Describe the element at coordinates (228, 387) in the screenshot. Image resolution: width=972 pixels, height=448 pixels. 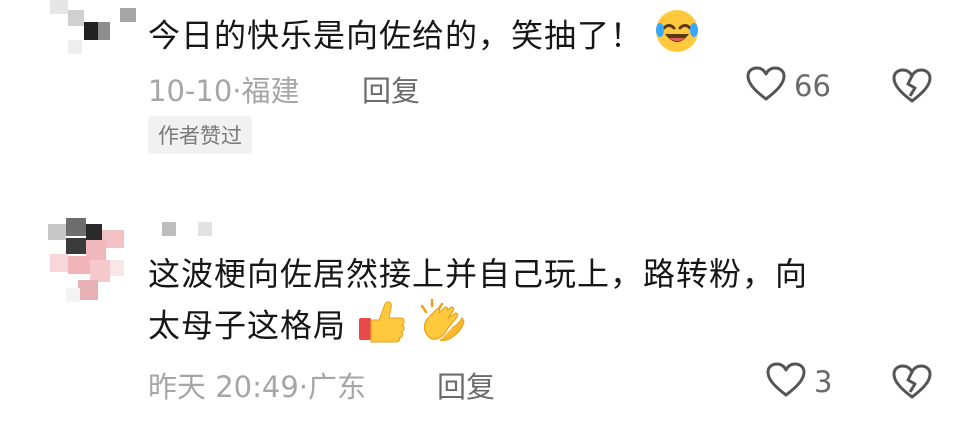
I see `comment-date: 昨天 20:49·` at that location.